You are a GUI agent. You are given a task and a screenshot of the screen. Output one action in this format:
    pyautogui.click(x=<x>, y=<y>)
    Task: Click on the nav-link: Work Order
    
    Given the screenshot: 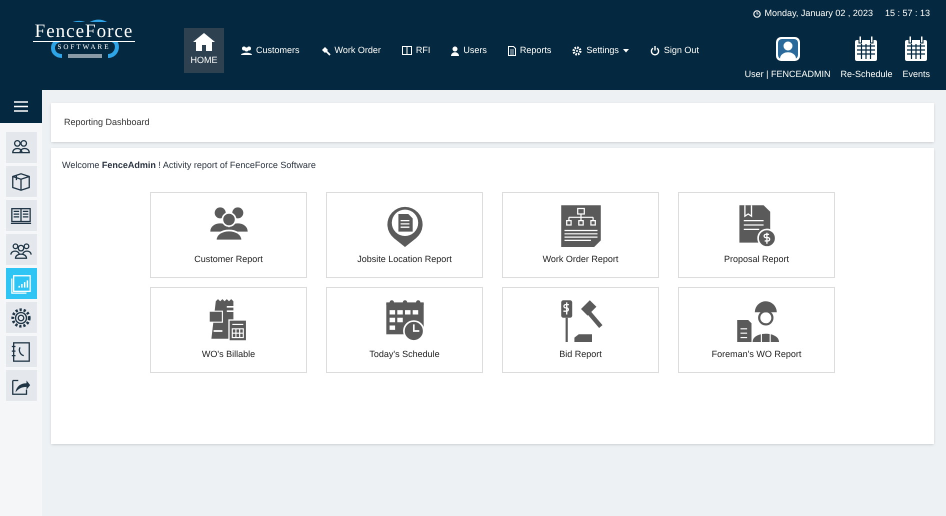 What is the action you would take?
    pyautogui.click(x=350, y=50)
    